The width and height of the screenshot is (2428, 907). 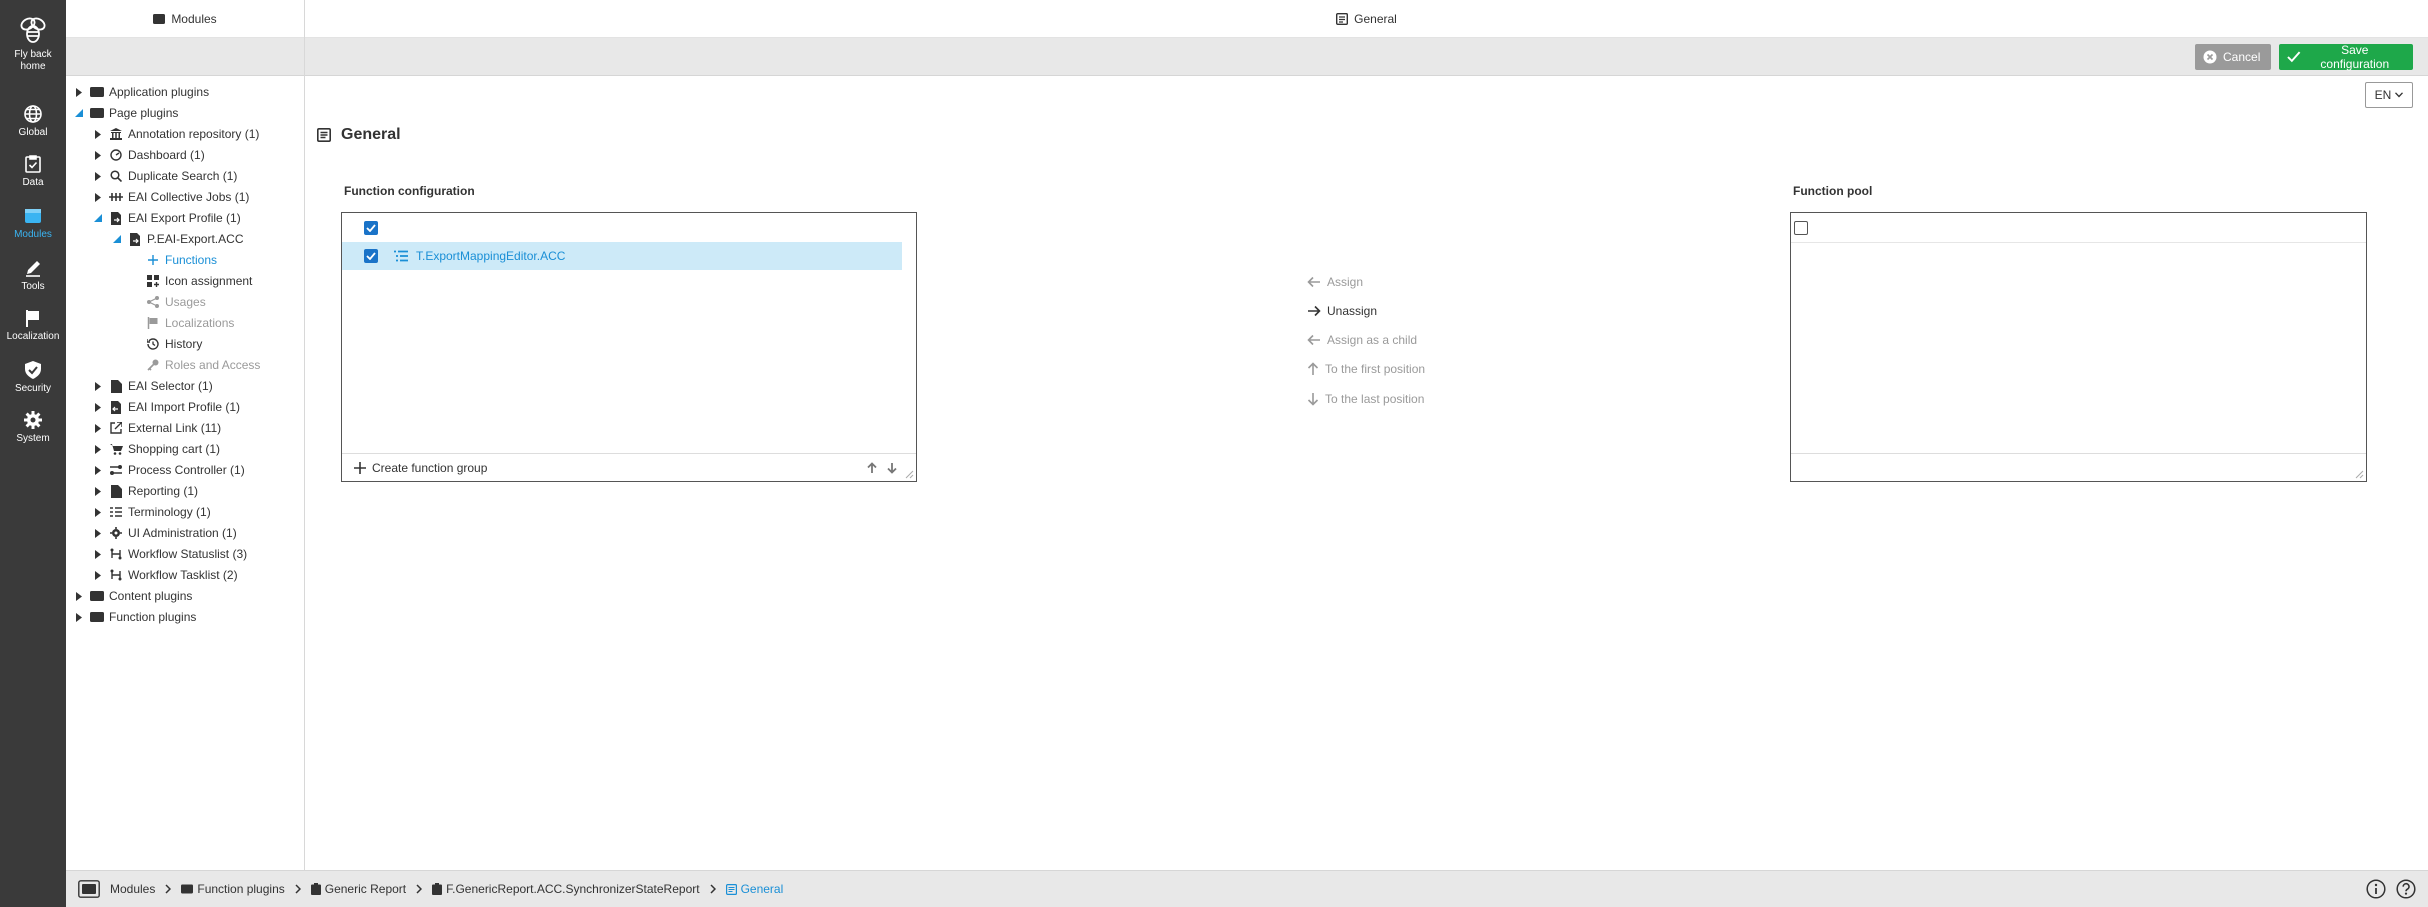 What do you see at coordinates (33, 325) in the screenshot?
I see `rail-item-localization: Localization` at bounding box center [33, 325].